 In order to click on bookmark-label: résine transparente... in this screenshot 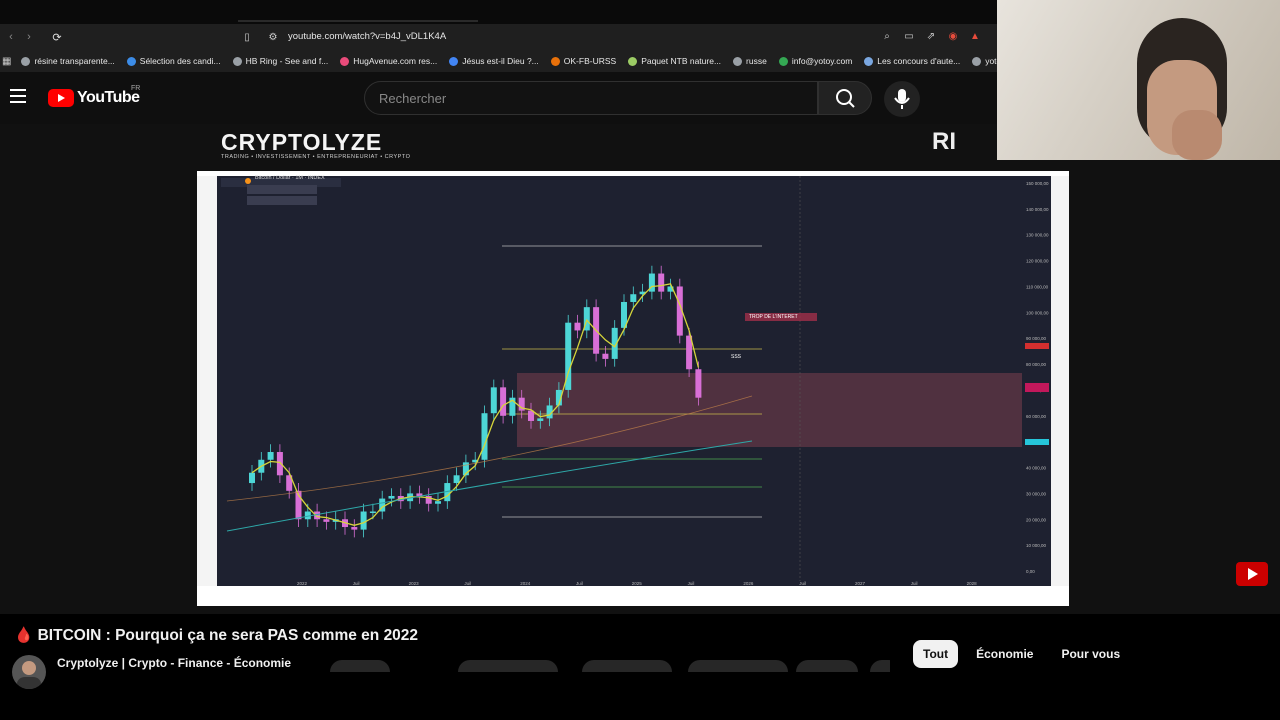, I will do `click(74, 61)`.